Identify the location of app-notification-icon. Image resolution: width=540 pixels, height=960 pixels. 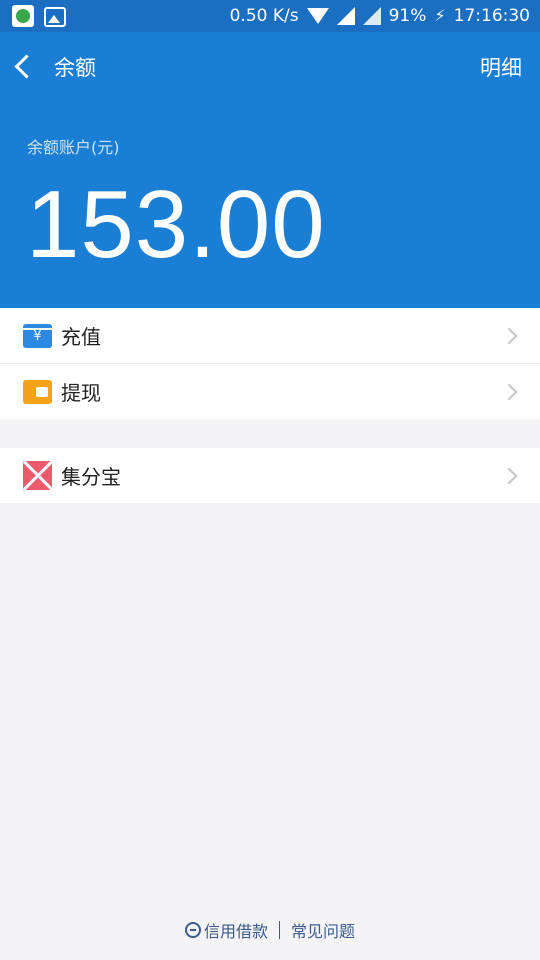
(23, 16).